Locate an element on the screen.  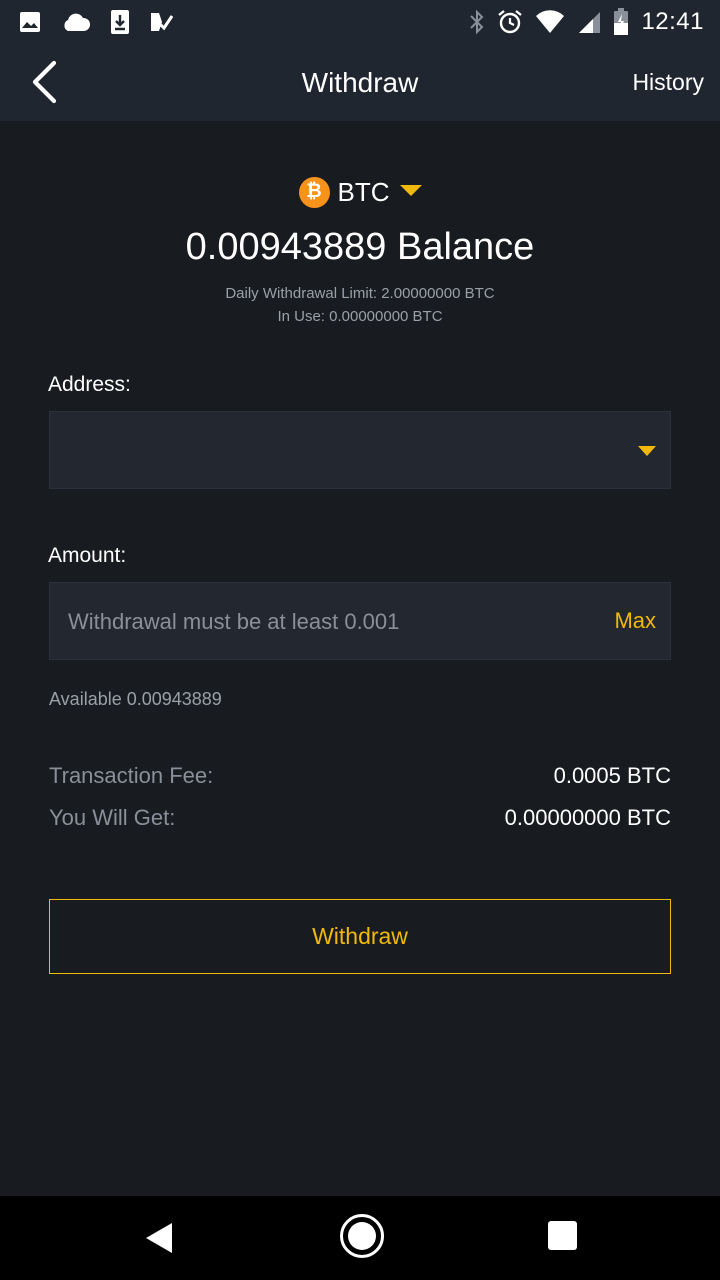
amount-input is located at coordinates (318, 622).